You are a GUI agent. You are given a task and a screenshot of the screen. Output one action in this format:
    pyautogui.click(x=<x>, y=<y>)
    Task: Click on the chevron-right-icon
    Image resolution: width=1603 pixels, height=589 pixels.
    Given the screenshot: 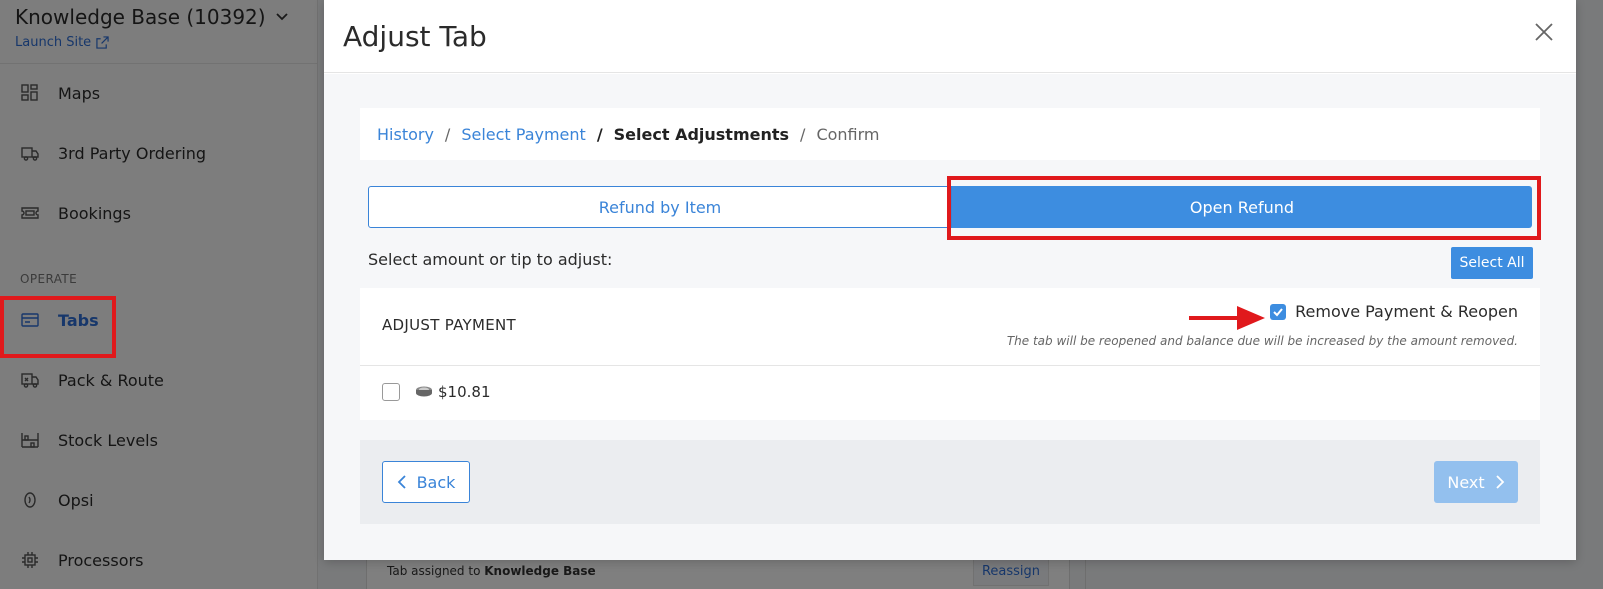 What is the action you would take?
    pyautogui.click(x=1500, y=482)
    